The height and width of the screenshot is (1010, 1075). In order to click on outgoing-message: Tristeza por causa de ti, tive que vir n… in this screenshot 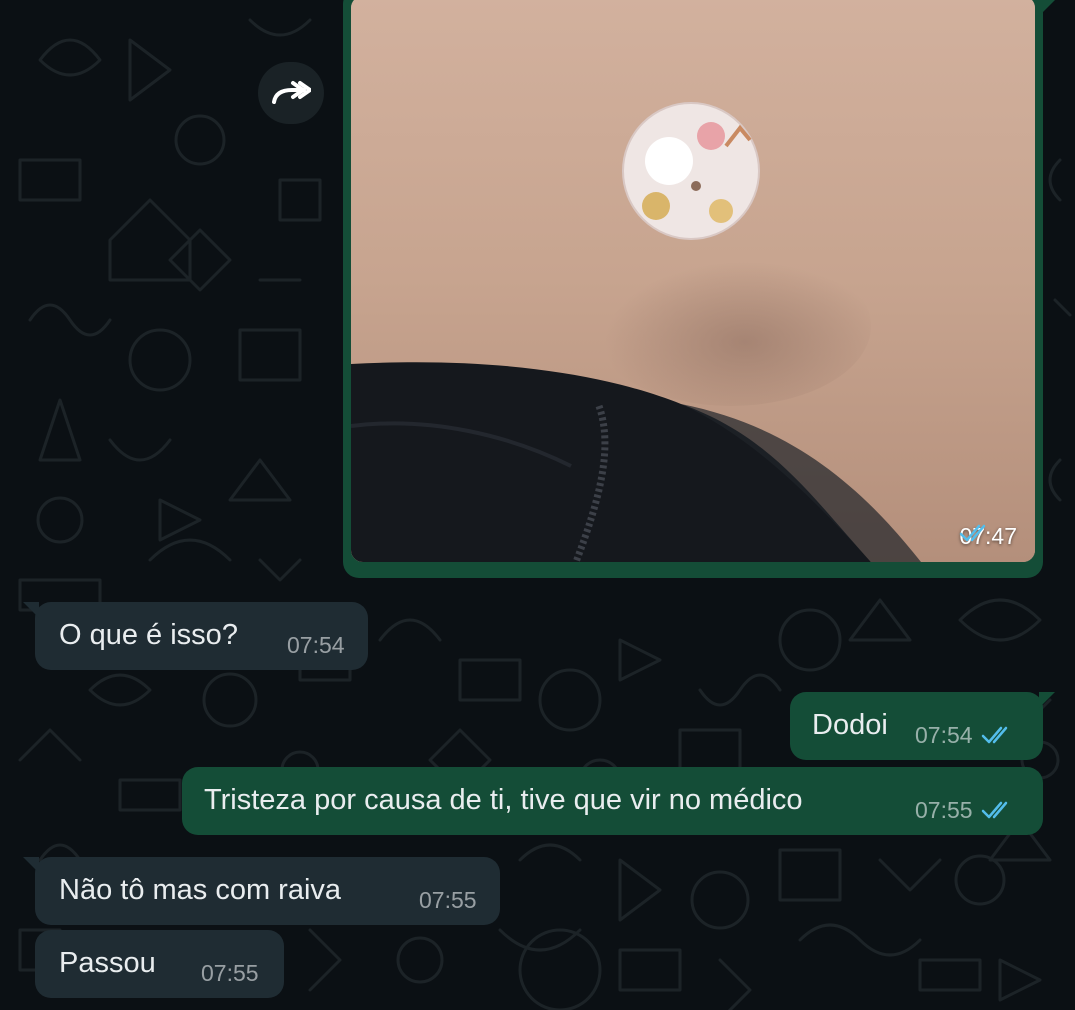, I will do `click(612, 801)`.